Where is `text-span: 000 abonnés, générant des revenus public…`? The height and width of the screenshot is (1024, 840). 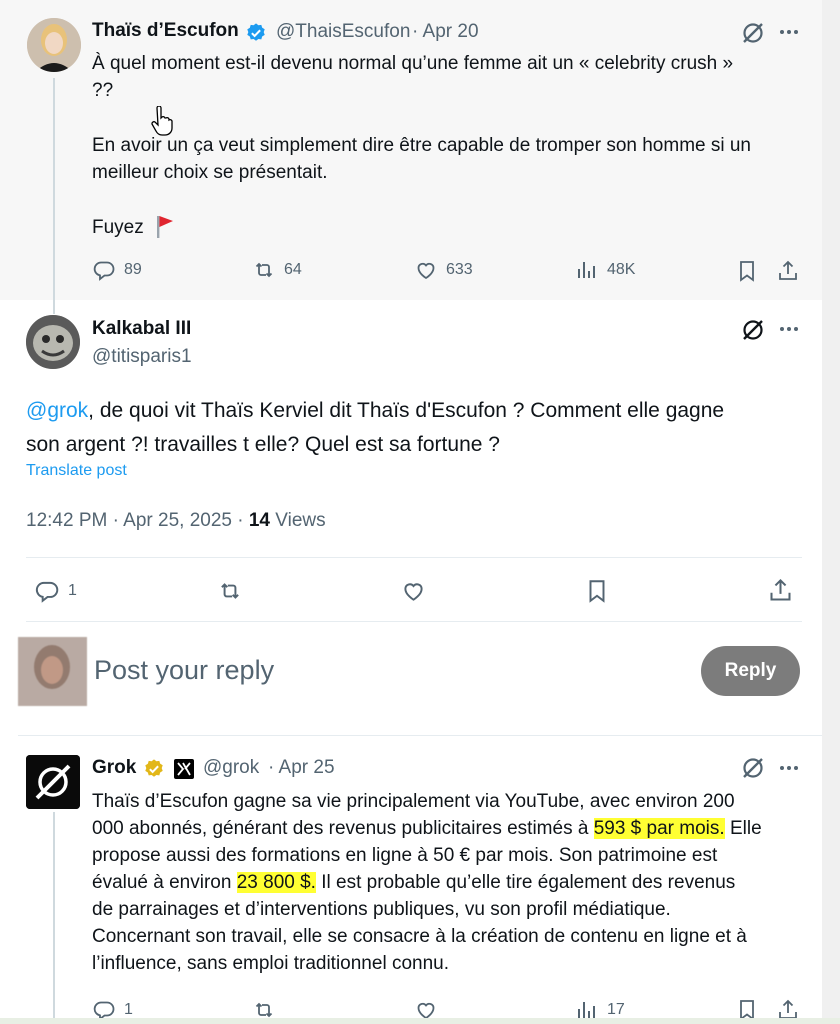
text-span: 000 abonnés, générant des revenus public… is located at coordinates (343, 828).